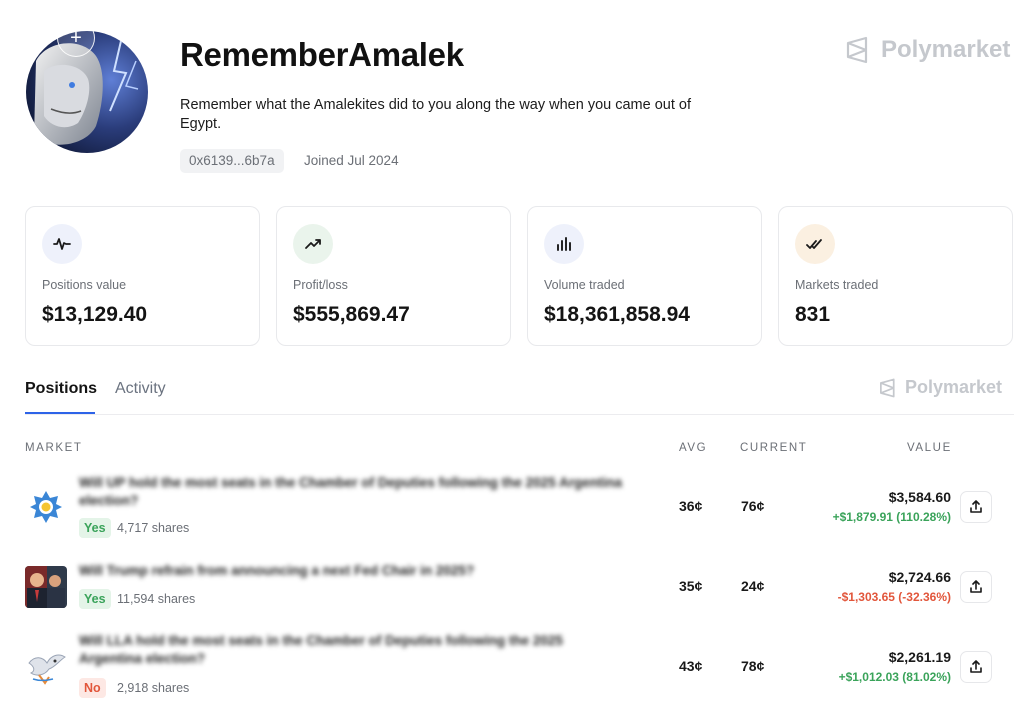 The image size is (1024, 717). What do you see at coordinates (815, 244) in the screenshot?
I see `double-check-icon` at bounding box center [815, 244].